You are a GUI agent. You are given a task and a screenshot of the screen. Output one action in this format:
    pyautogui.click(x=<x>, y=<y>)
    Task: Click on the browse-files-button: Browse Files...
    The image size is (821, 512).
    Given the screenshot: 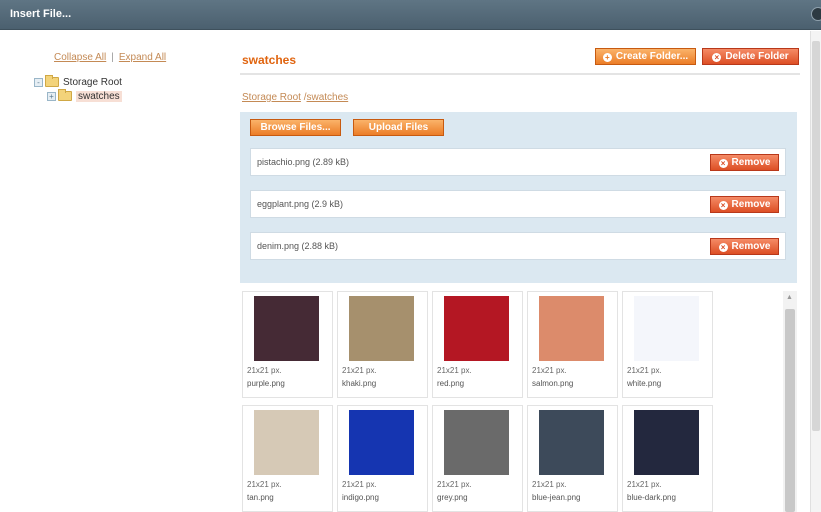 What is the action you would take?
    pyautogui.click(x=295, y=127)
    